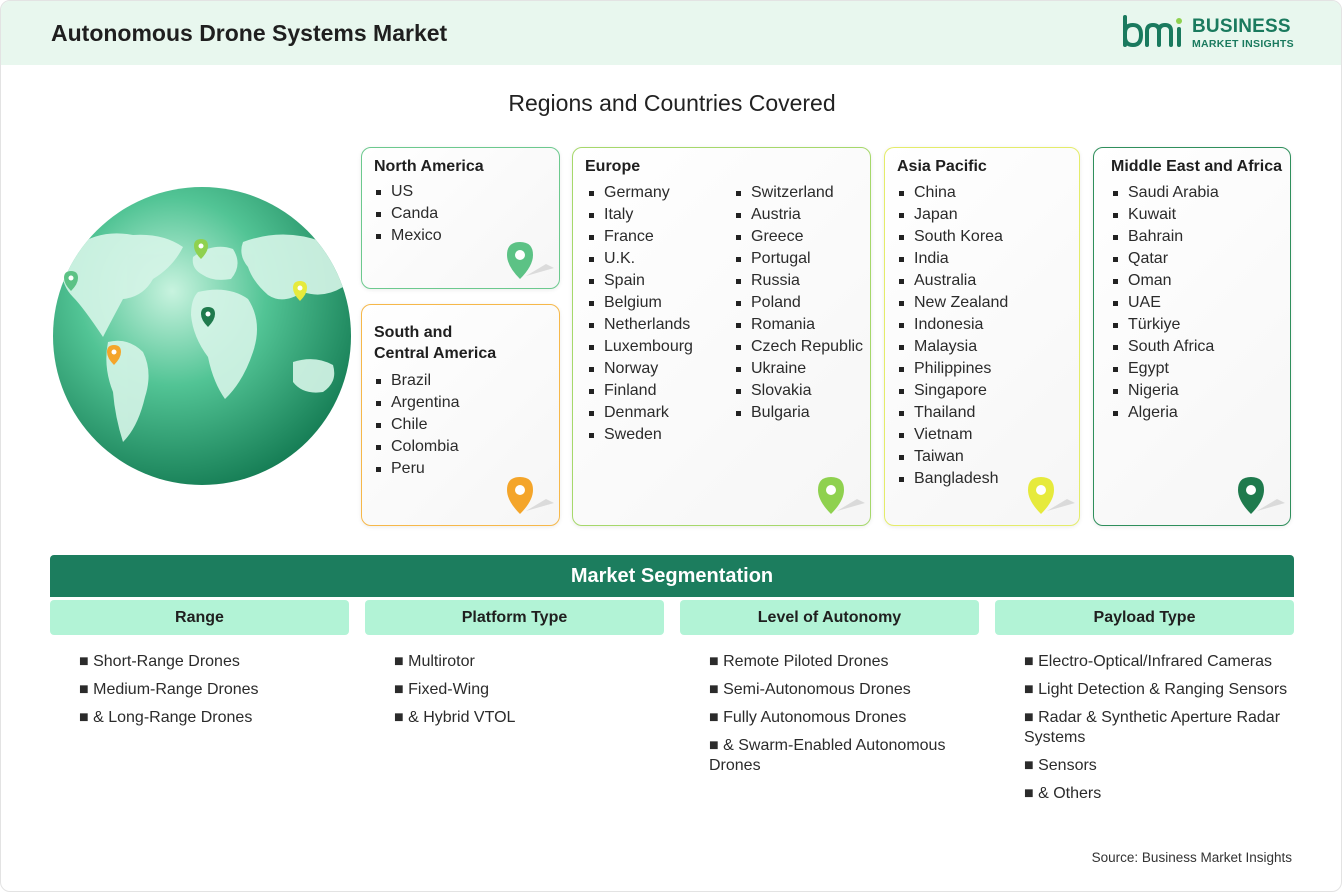 This screenshot has height=892, width=1342. I want to click on country-list: US Canda Mexico, so click(408, 214).